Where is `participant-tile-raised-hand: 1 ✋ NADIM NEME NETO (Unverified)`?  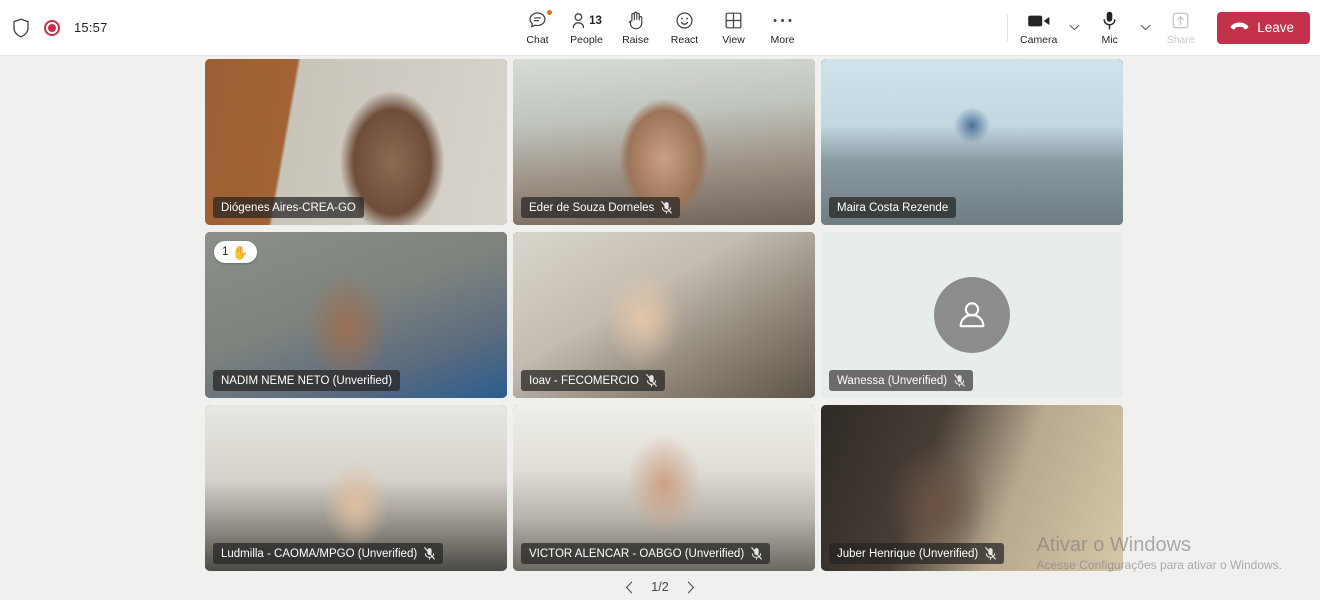
participant-tile-raised-hand: 1 ✋ NADIM NEME NETO (Unverified) is located at coordinates (356, 315).